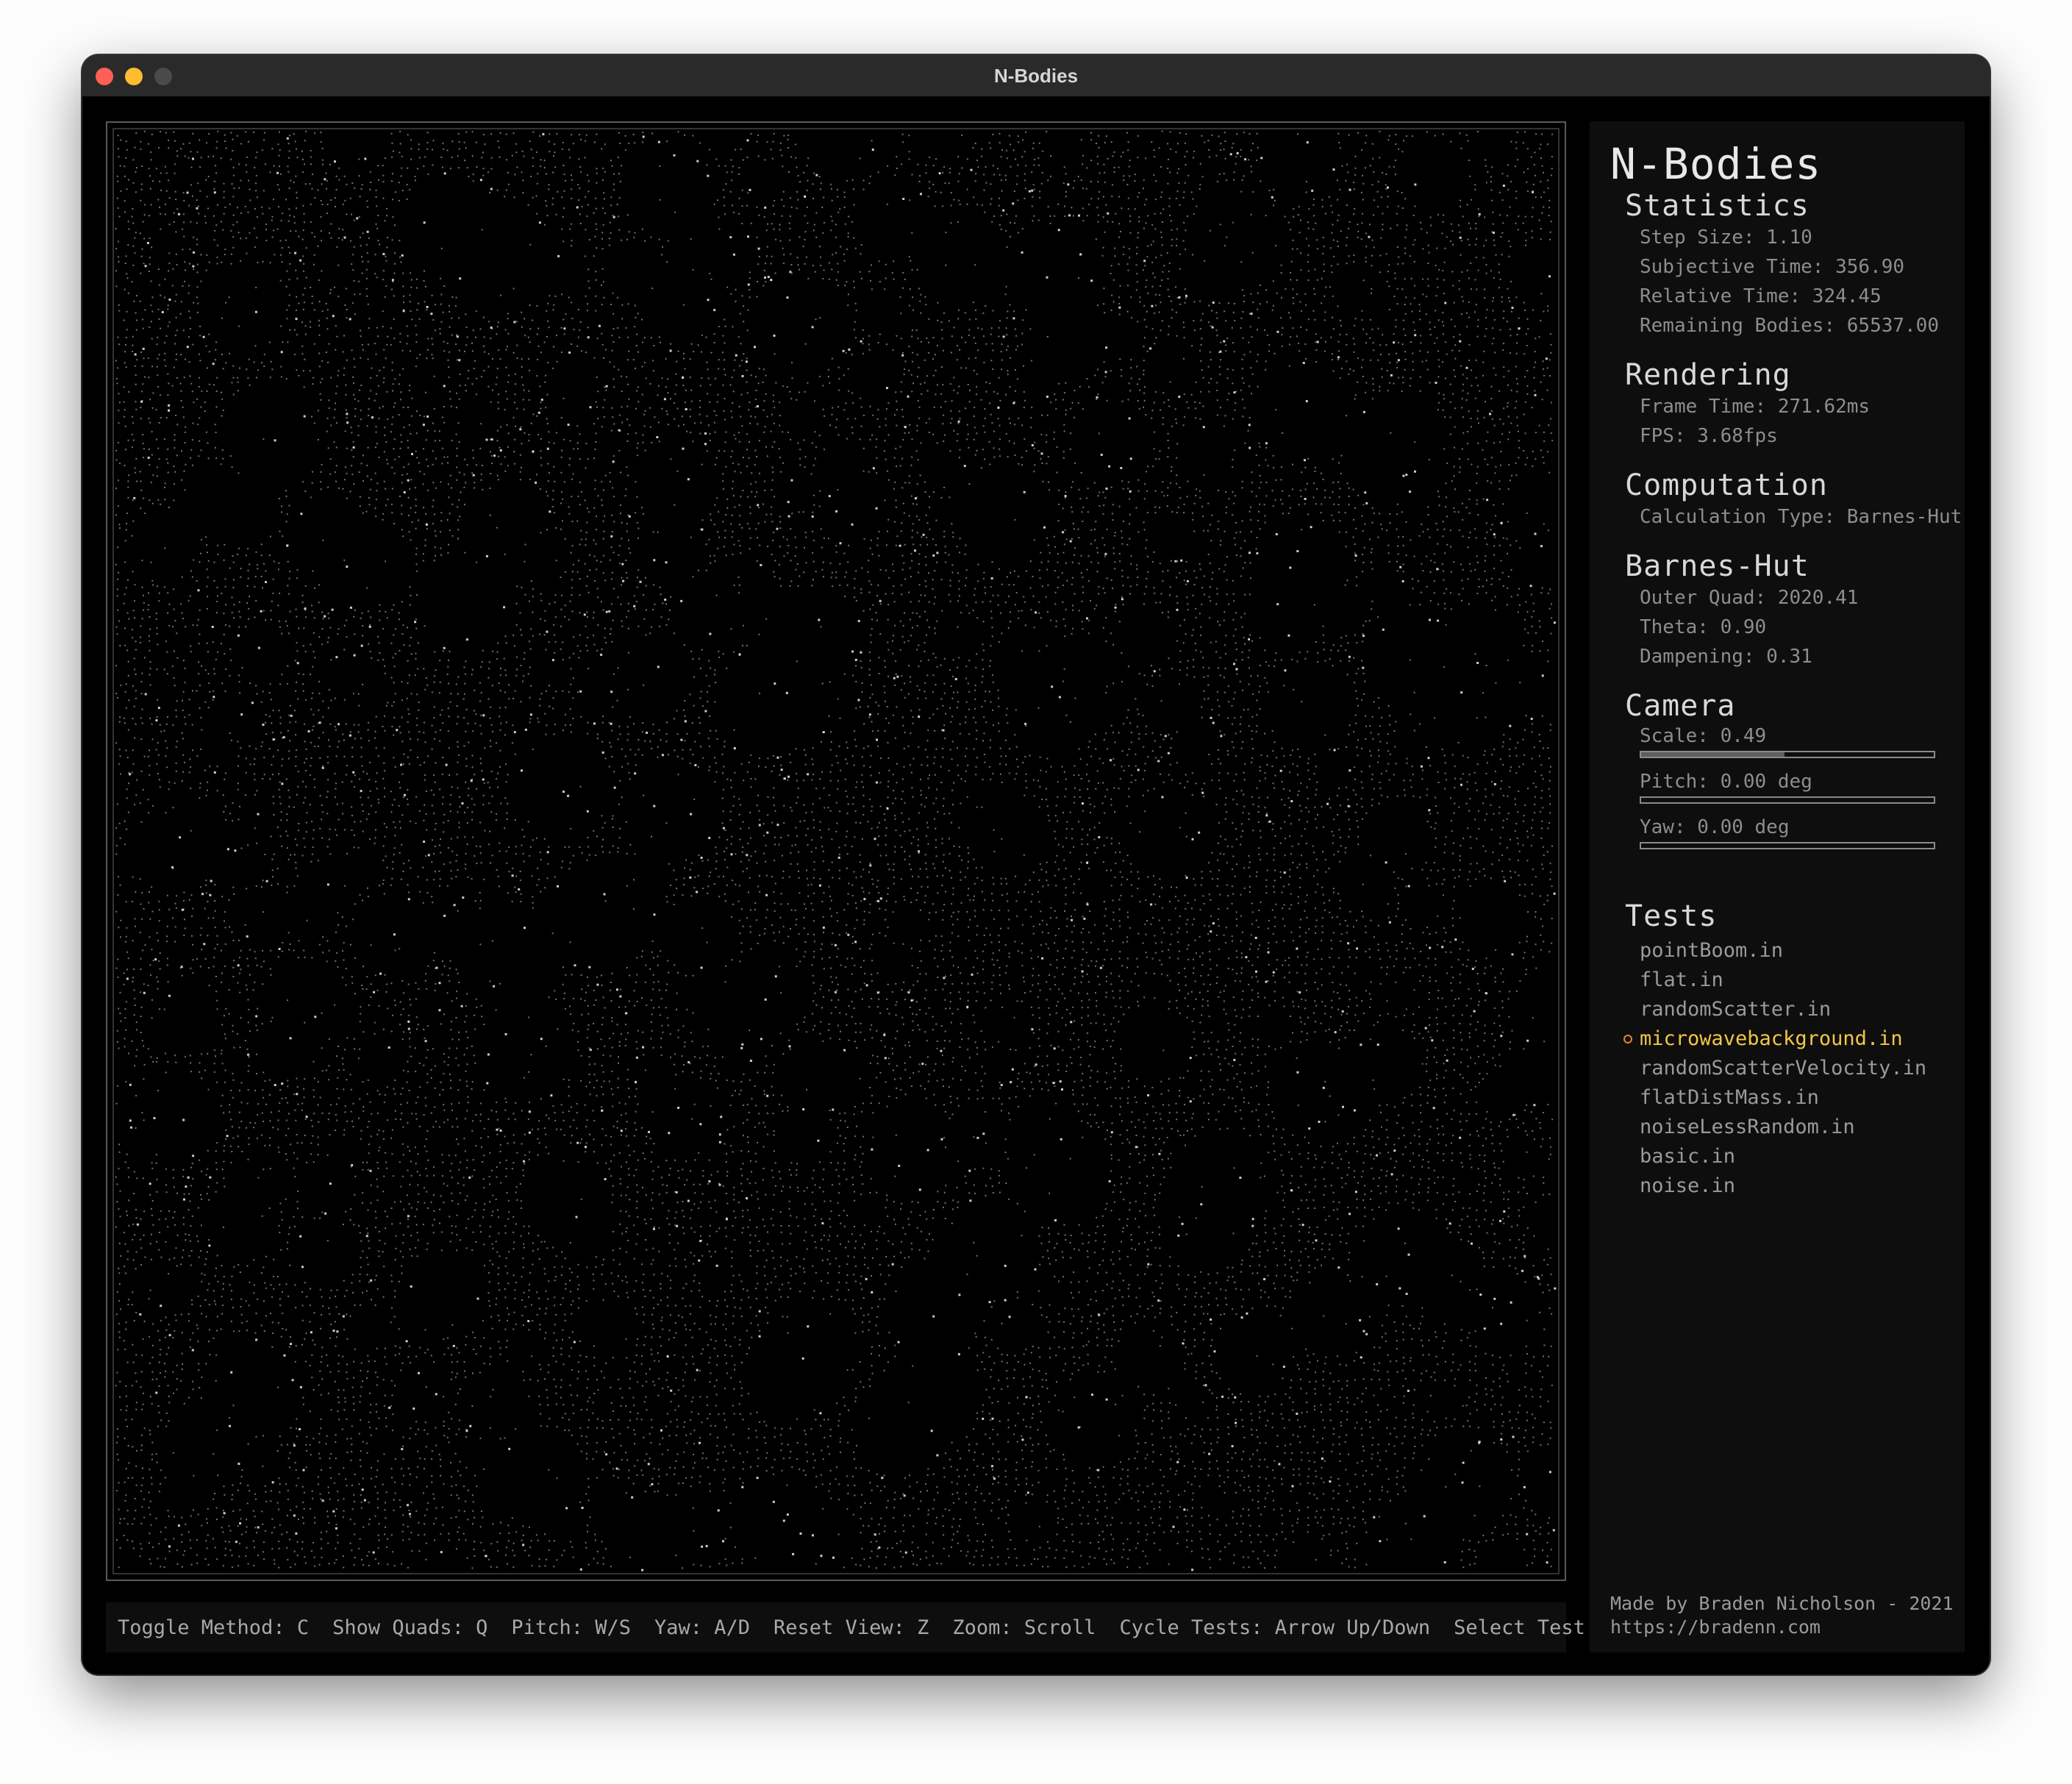 This screenshot has width=2072, height=1784. What do you see at coordinates (1785, 1039) in the screenshot?
I see `test-item-selected: microwavebackground.in` at bounding box center [1785, 1039].